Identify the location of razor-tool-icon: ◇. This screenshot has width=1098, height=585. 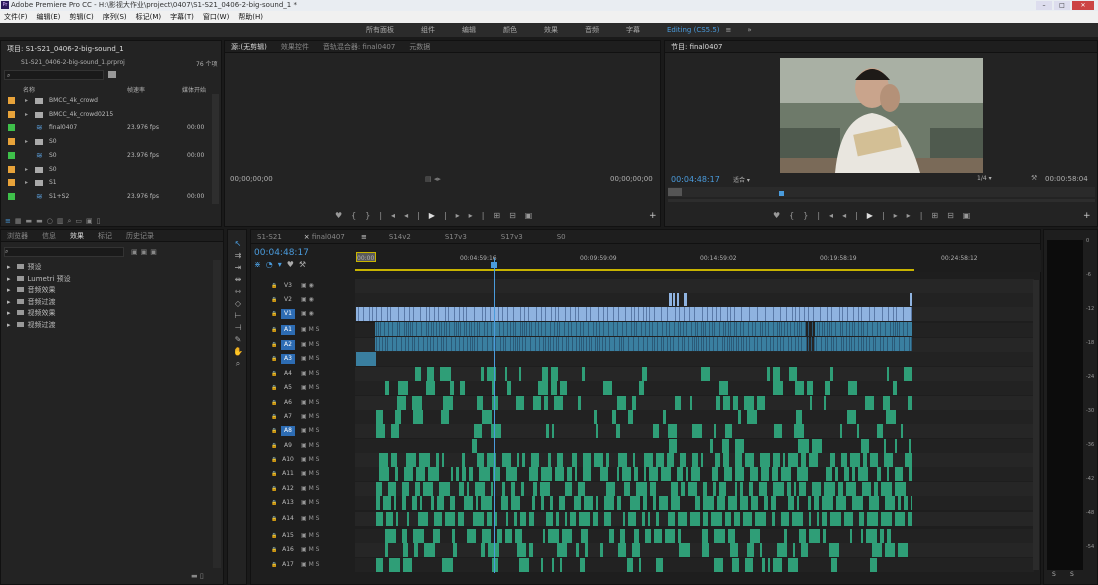
(238, 304).